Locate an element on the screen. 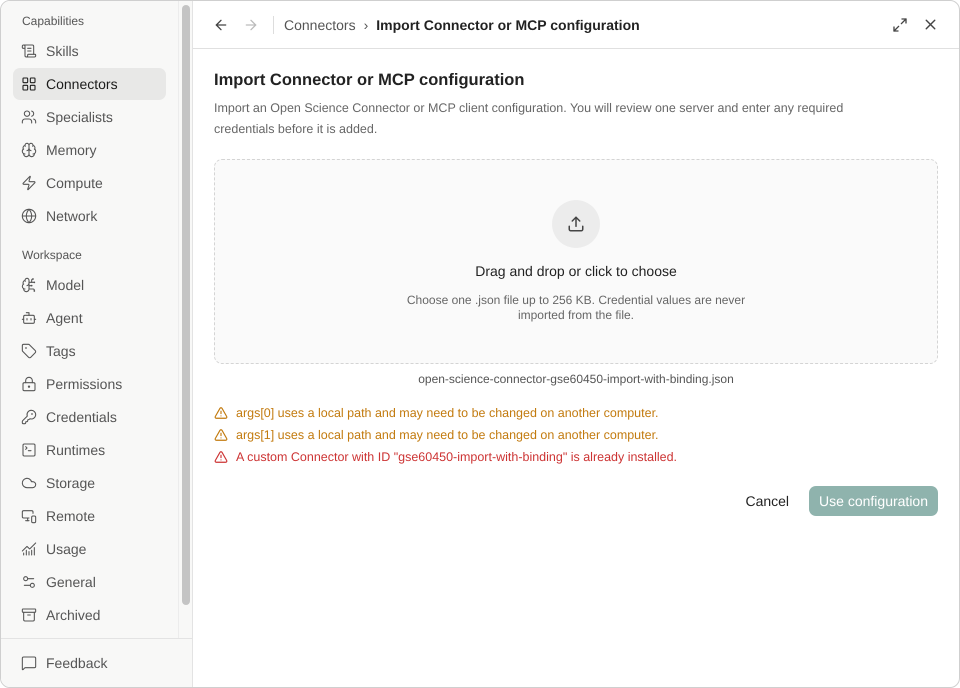  dropzone-title: Drag and drop or click to choose is located at coordinates (576, 271).